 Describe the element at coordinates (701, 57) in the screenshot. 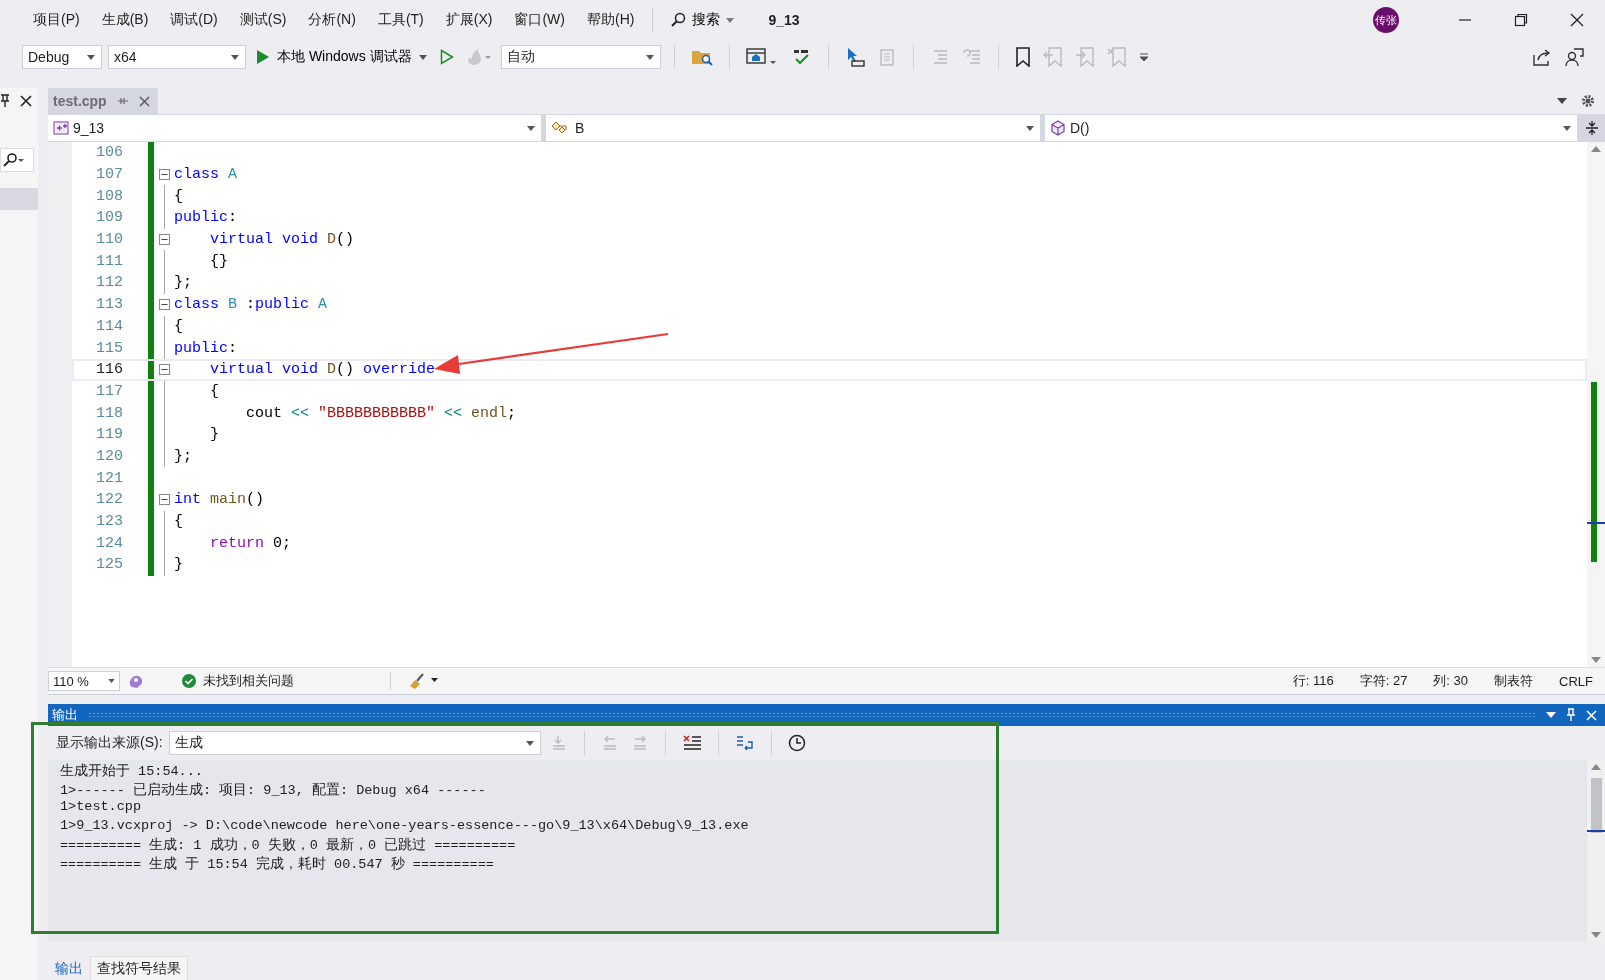

I see `folder-search-icon` at that location.